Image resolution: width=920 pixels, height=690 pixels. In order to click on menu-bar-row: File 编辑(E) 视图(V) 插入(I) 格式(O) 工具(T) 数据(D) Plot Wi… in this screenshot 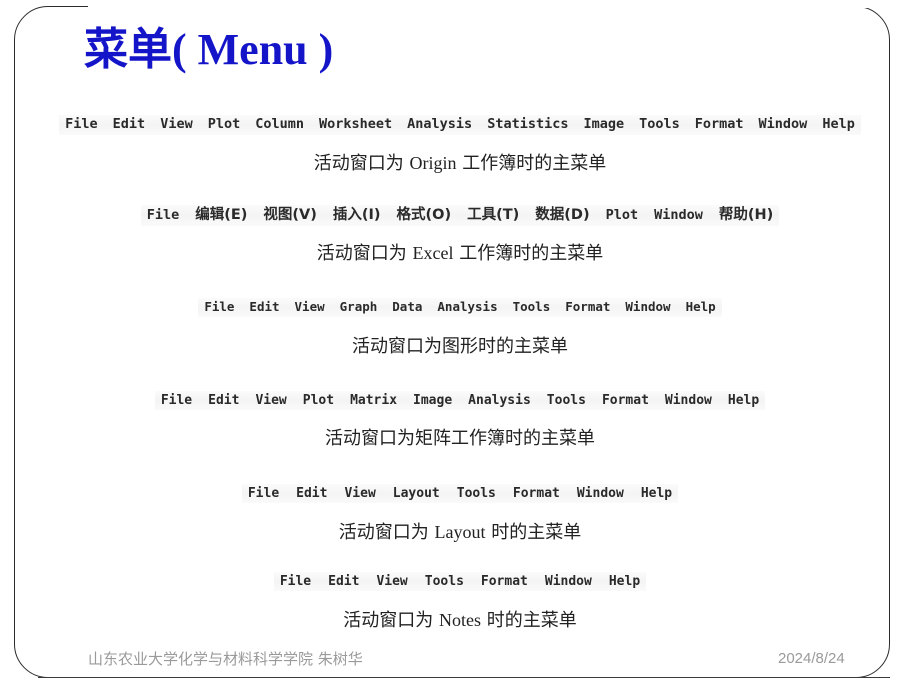, I will do `click(460, 215)`.